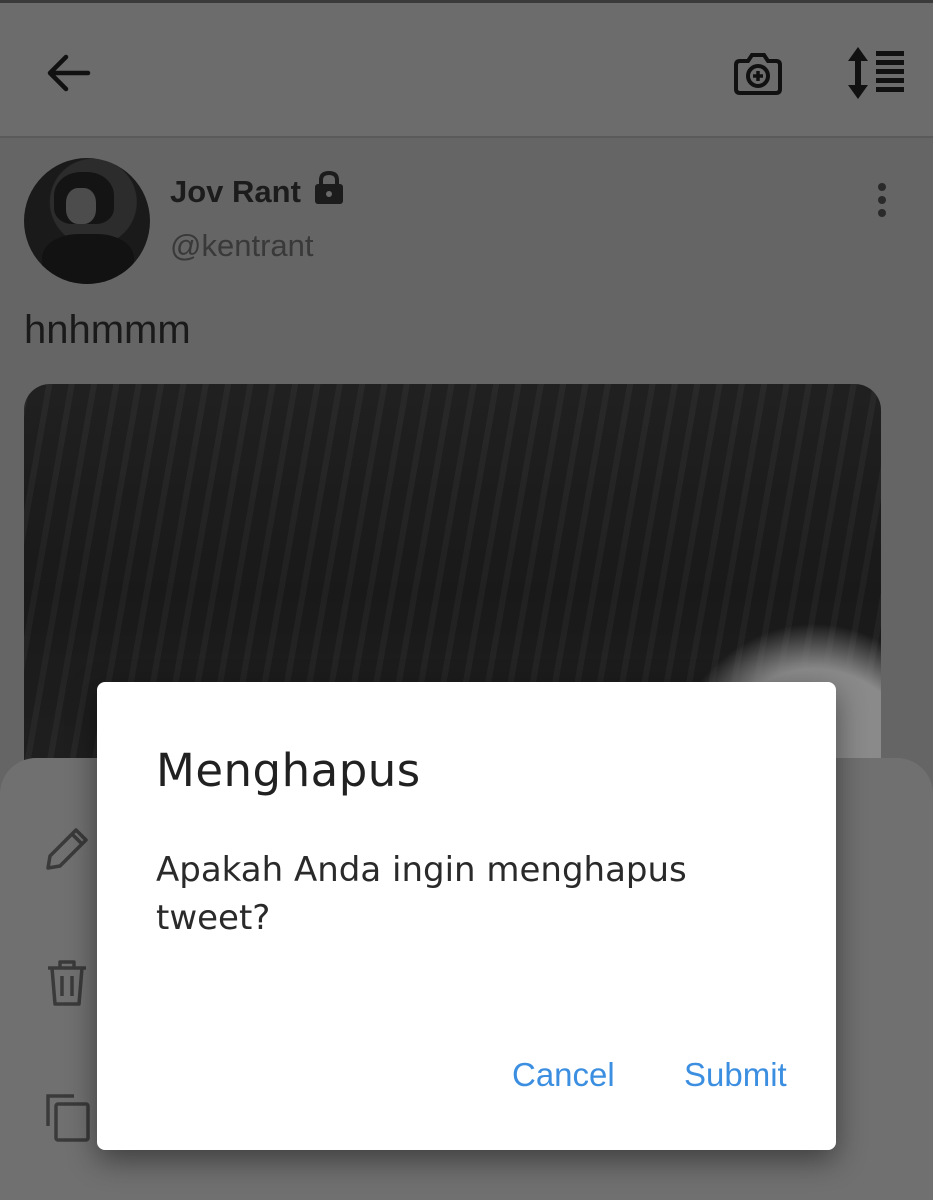  What do you see at coordinates (235, 192) in the screenshot?
I see `author-name: Jov Rant` at bounding box center [235, 192].